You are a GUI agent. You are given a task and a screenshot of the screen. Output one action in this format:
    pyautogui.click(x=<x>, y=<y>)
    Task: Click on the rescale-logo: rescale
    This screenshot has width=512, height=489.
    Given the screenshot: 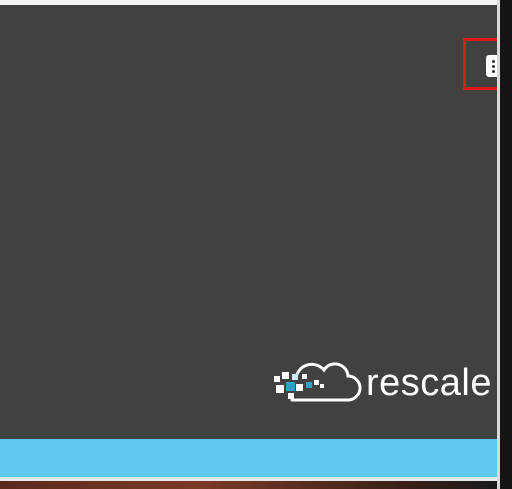 What is the action you would take?
    pyautogui.click(x=384, y=383)
    